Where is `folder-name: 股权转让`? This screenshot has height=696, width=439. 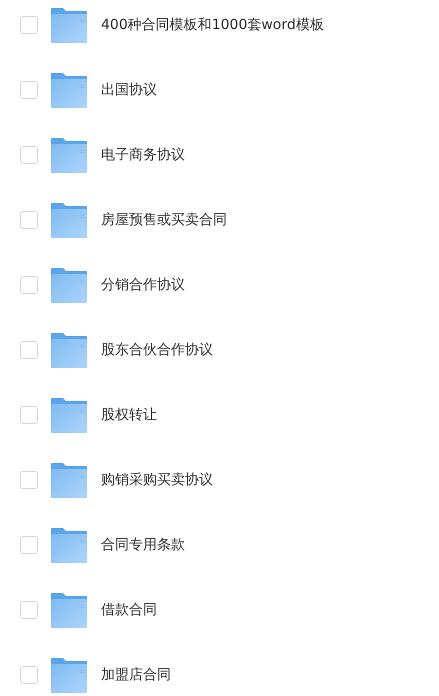
folder-name: 股权转让 is located at coordinates (129, 415).